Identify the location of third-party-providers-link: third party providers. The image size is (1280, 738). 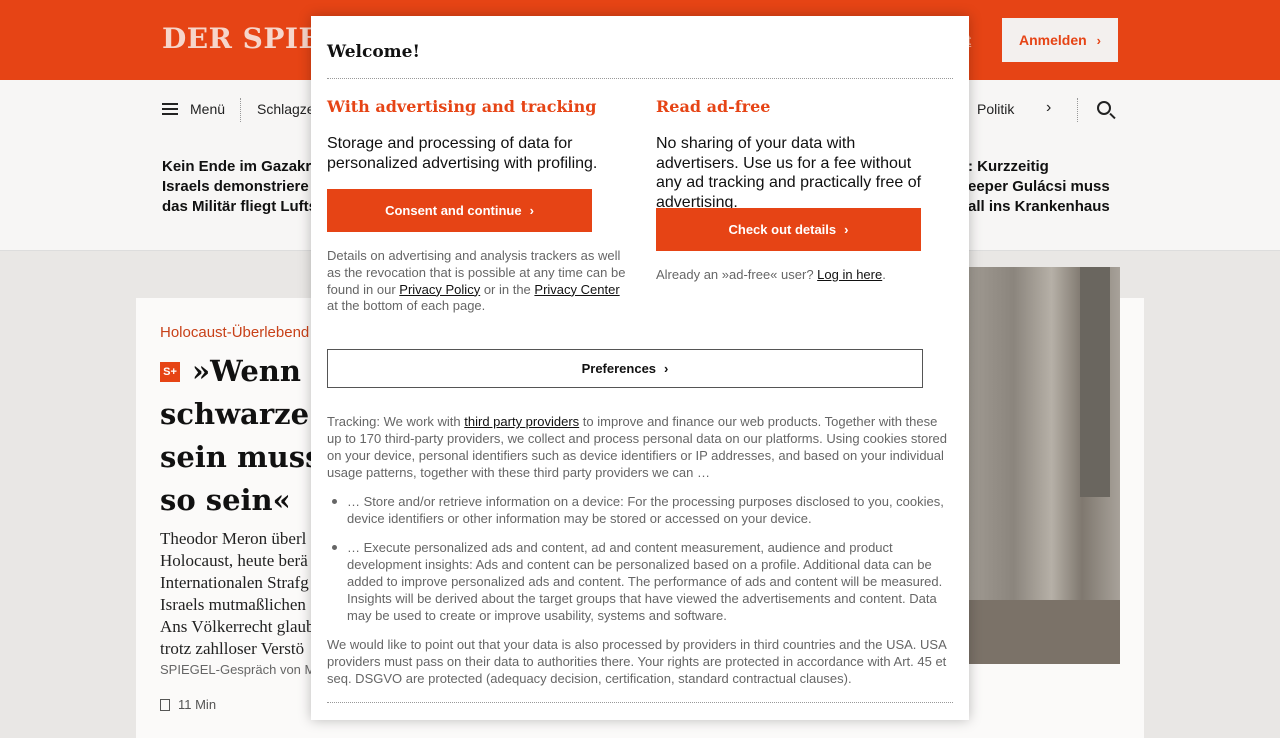
(521, 421).